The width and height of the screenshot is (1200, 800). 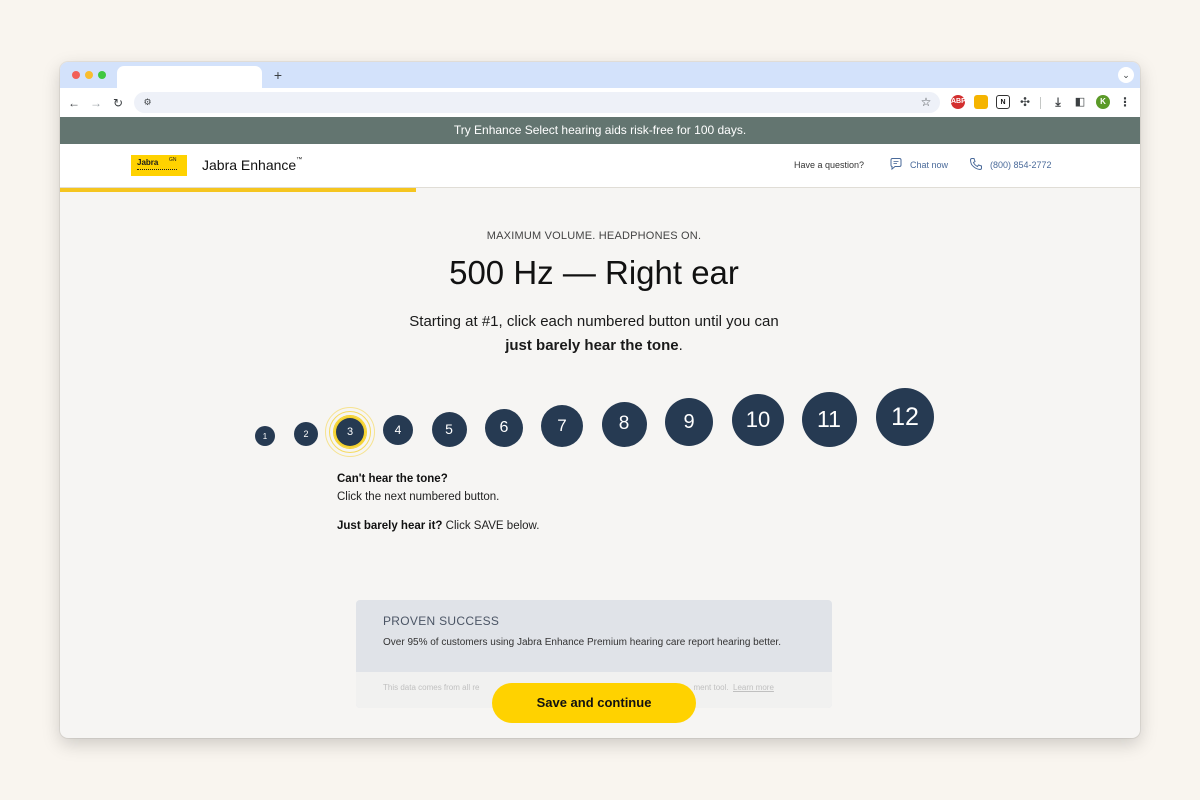 What do you see at coordinates (689, 422) in the screenshot?
I see `tone-button-9: 9` at bounding box center [689, 422].